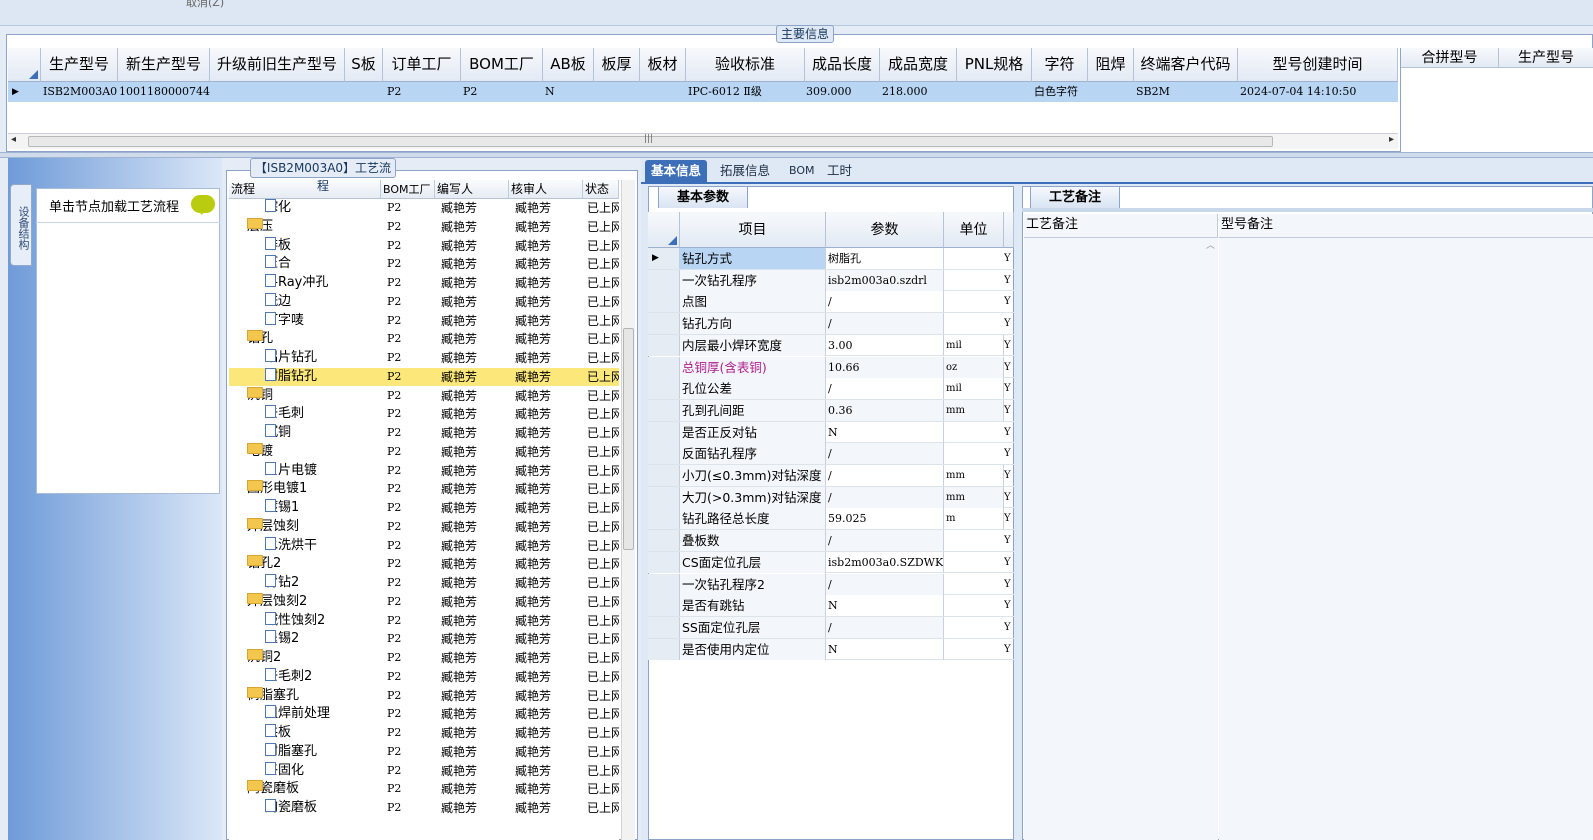 The height and width of the screenshot is (840, 1593). Describe the element at coordinates (885, 230) in the screenshot. I see `param-col-value: 参数` at that location.